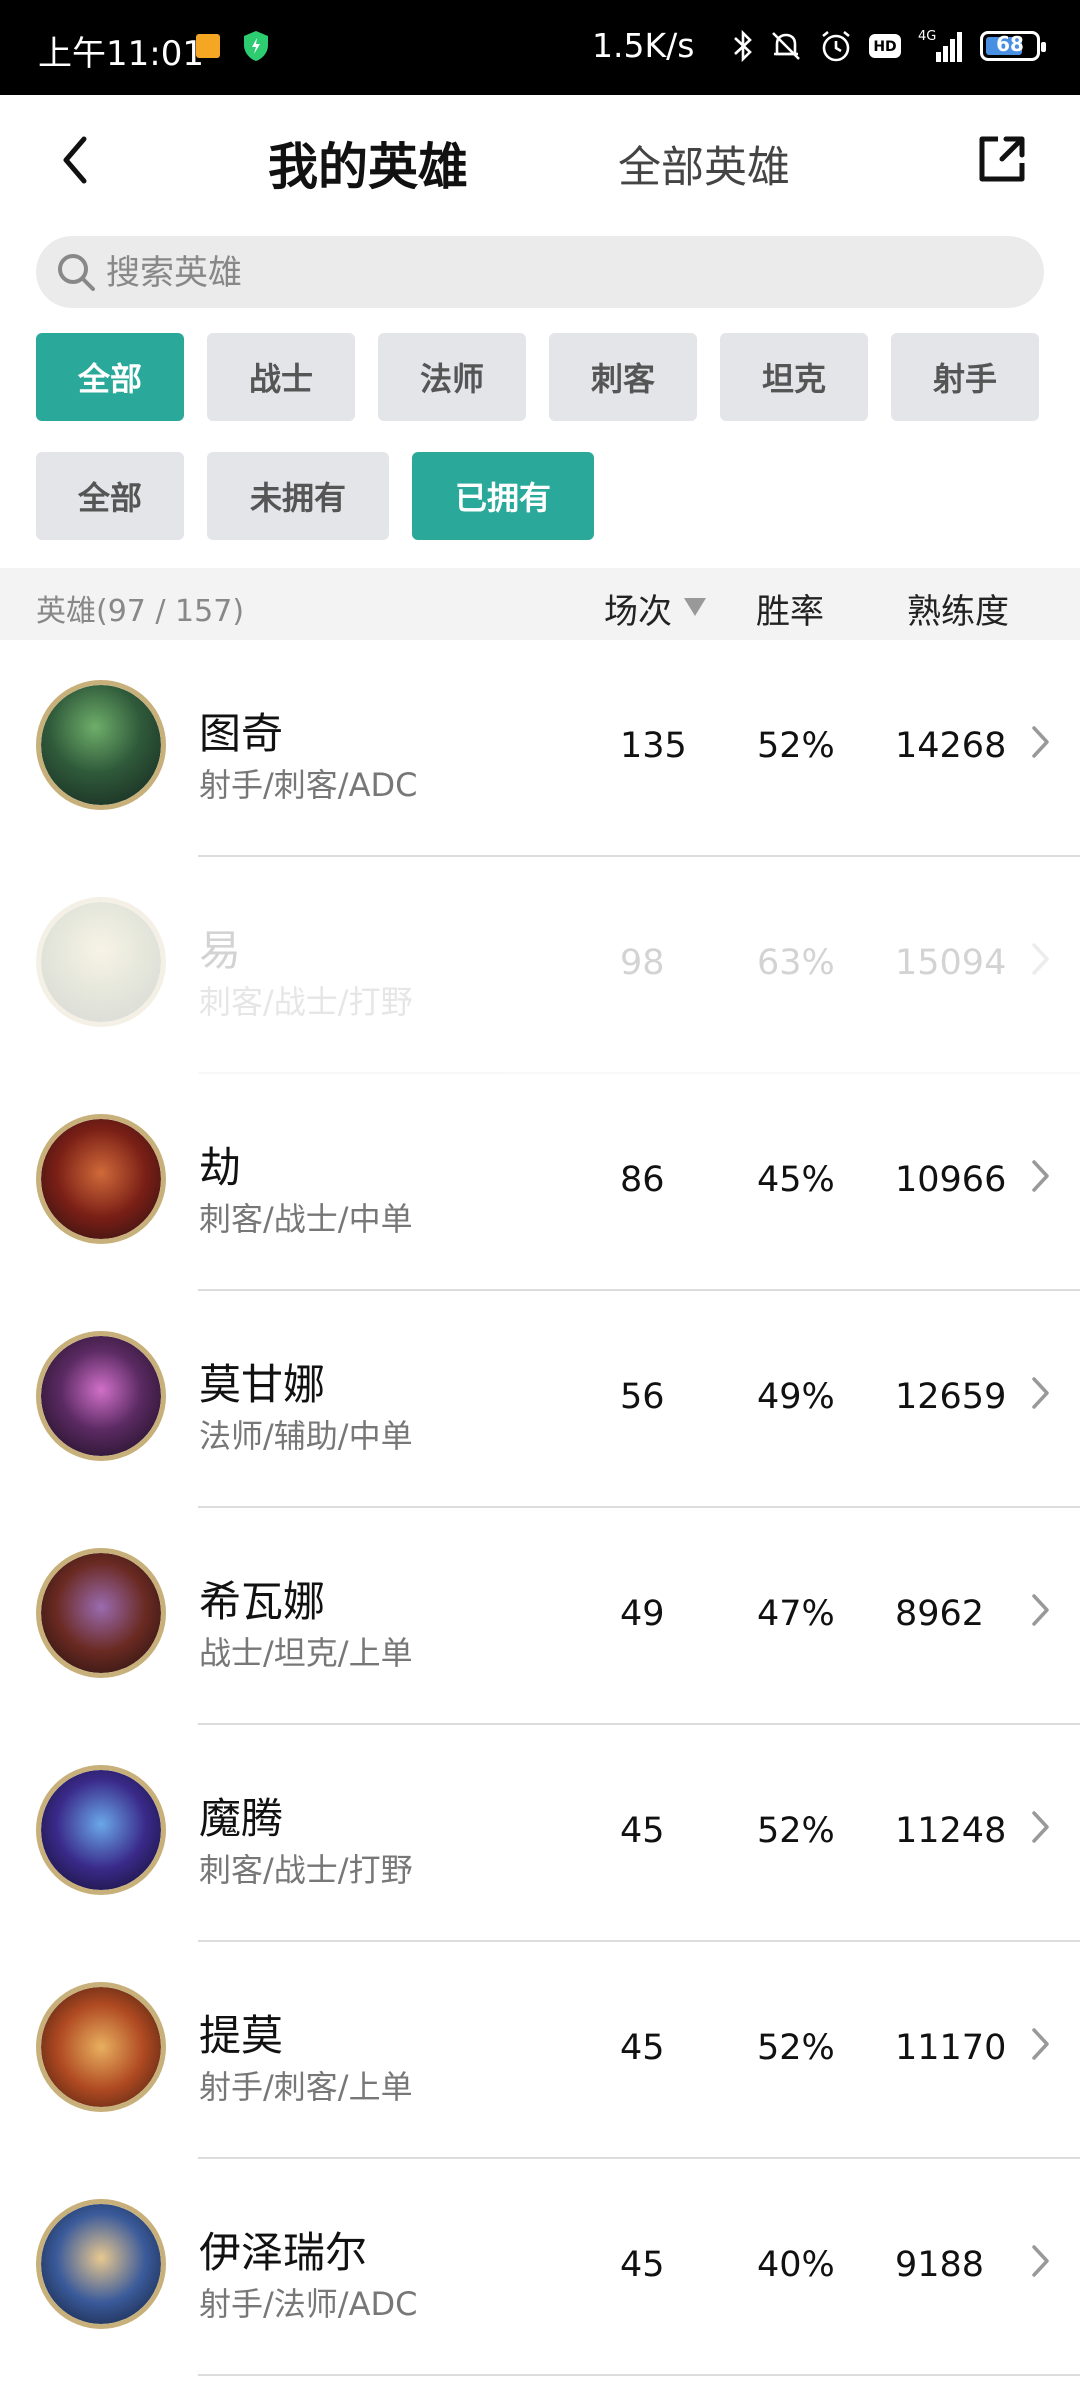  What do you see at coordinates (796, 2265) in the screenshot?
I see `hero-winrate: 40%` at bounding box center [796, 2265].